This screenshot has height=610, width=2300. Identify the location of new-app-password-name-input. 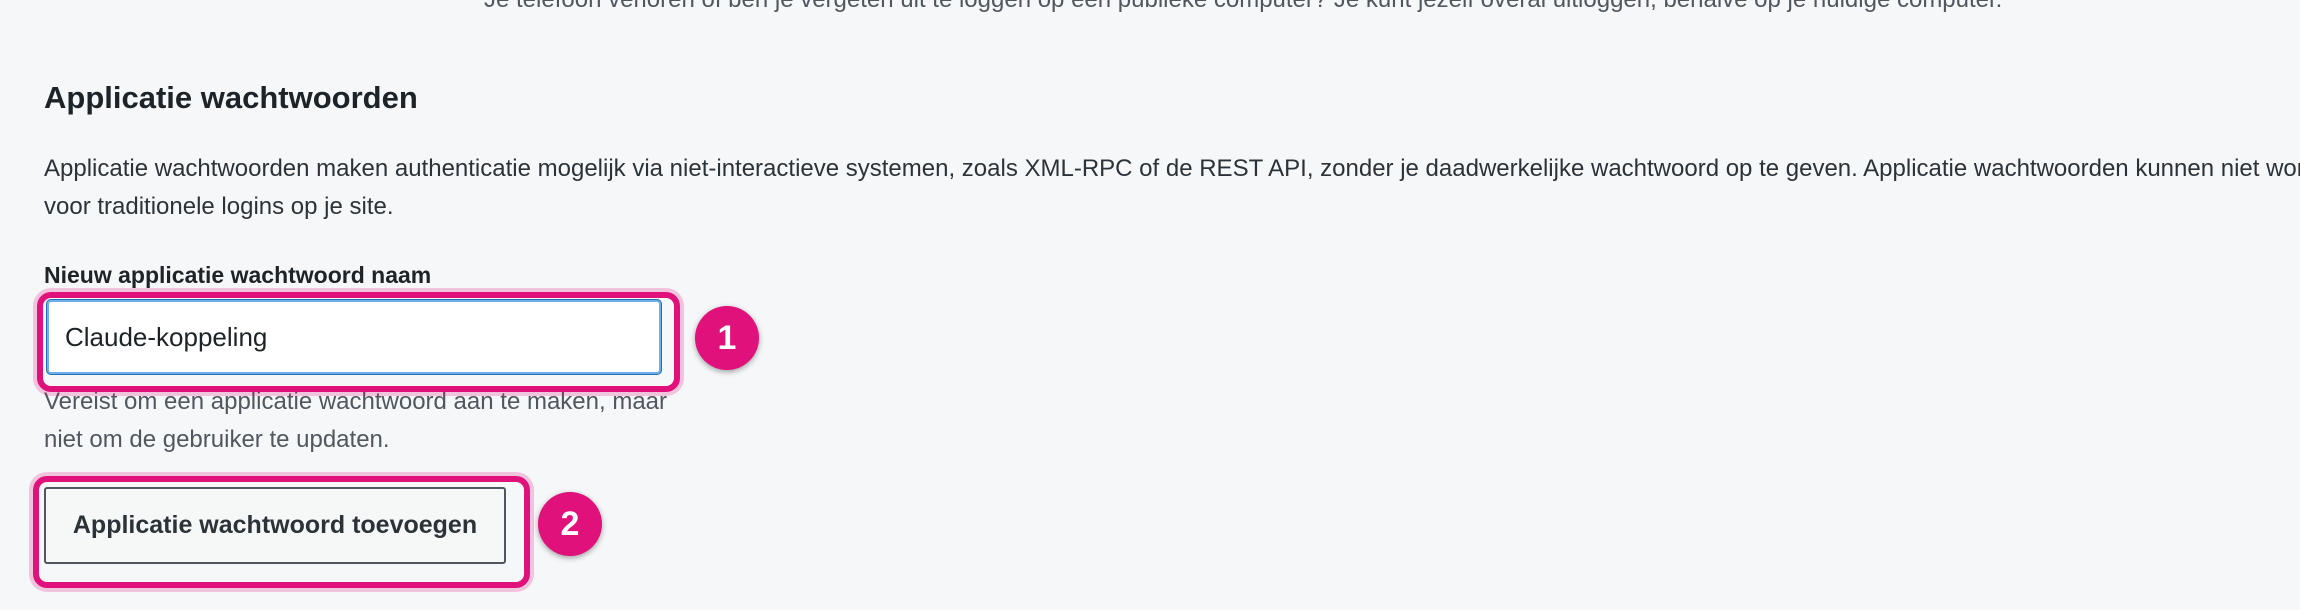
(354, 337).